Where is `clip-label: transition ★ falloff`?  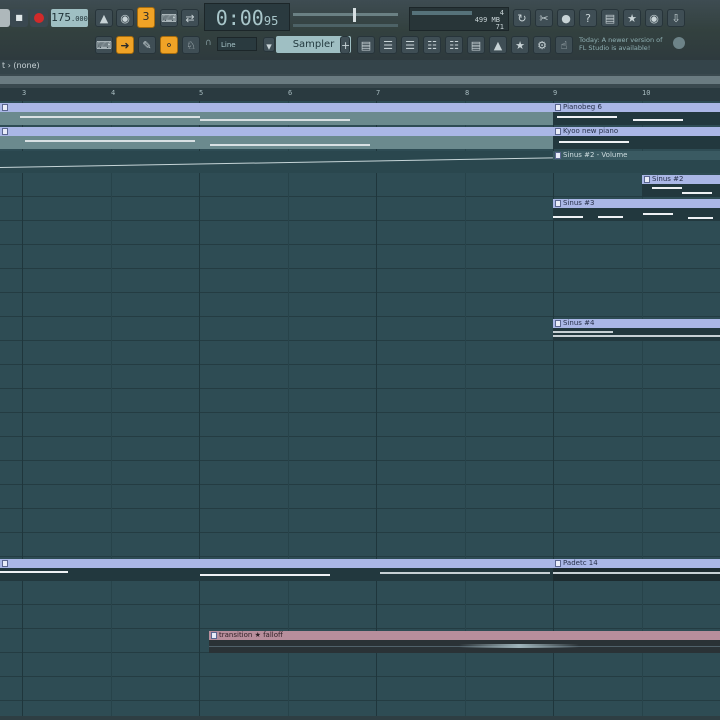
clip-label: transition ★ falloff is located at coordinates (464, 635).